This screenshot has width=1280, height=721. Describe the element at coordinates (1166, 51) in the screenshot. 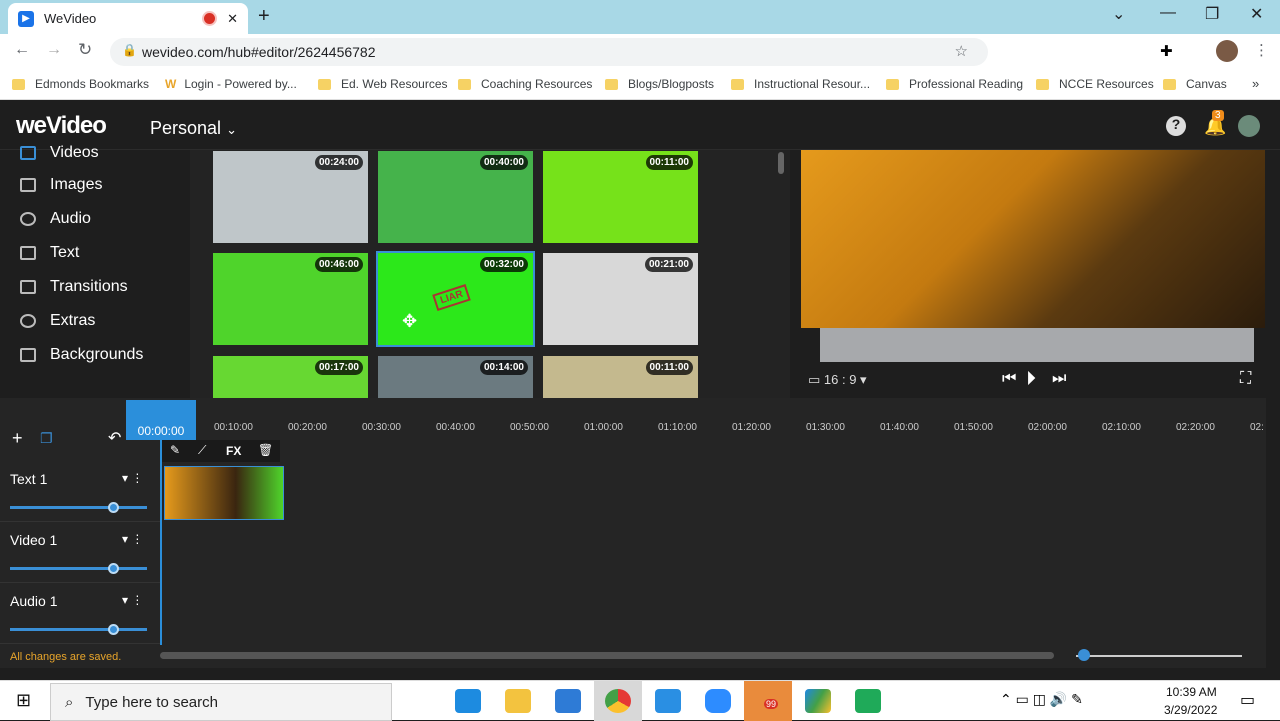

I see `extensions-icon: ✚` at that location.